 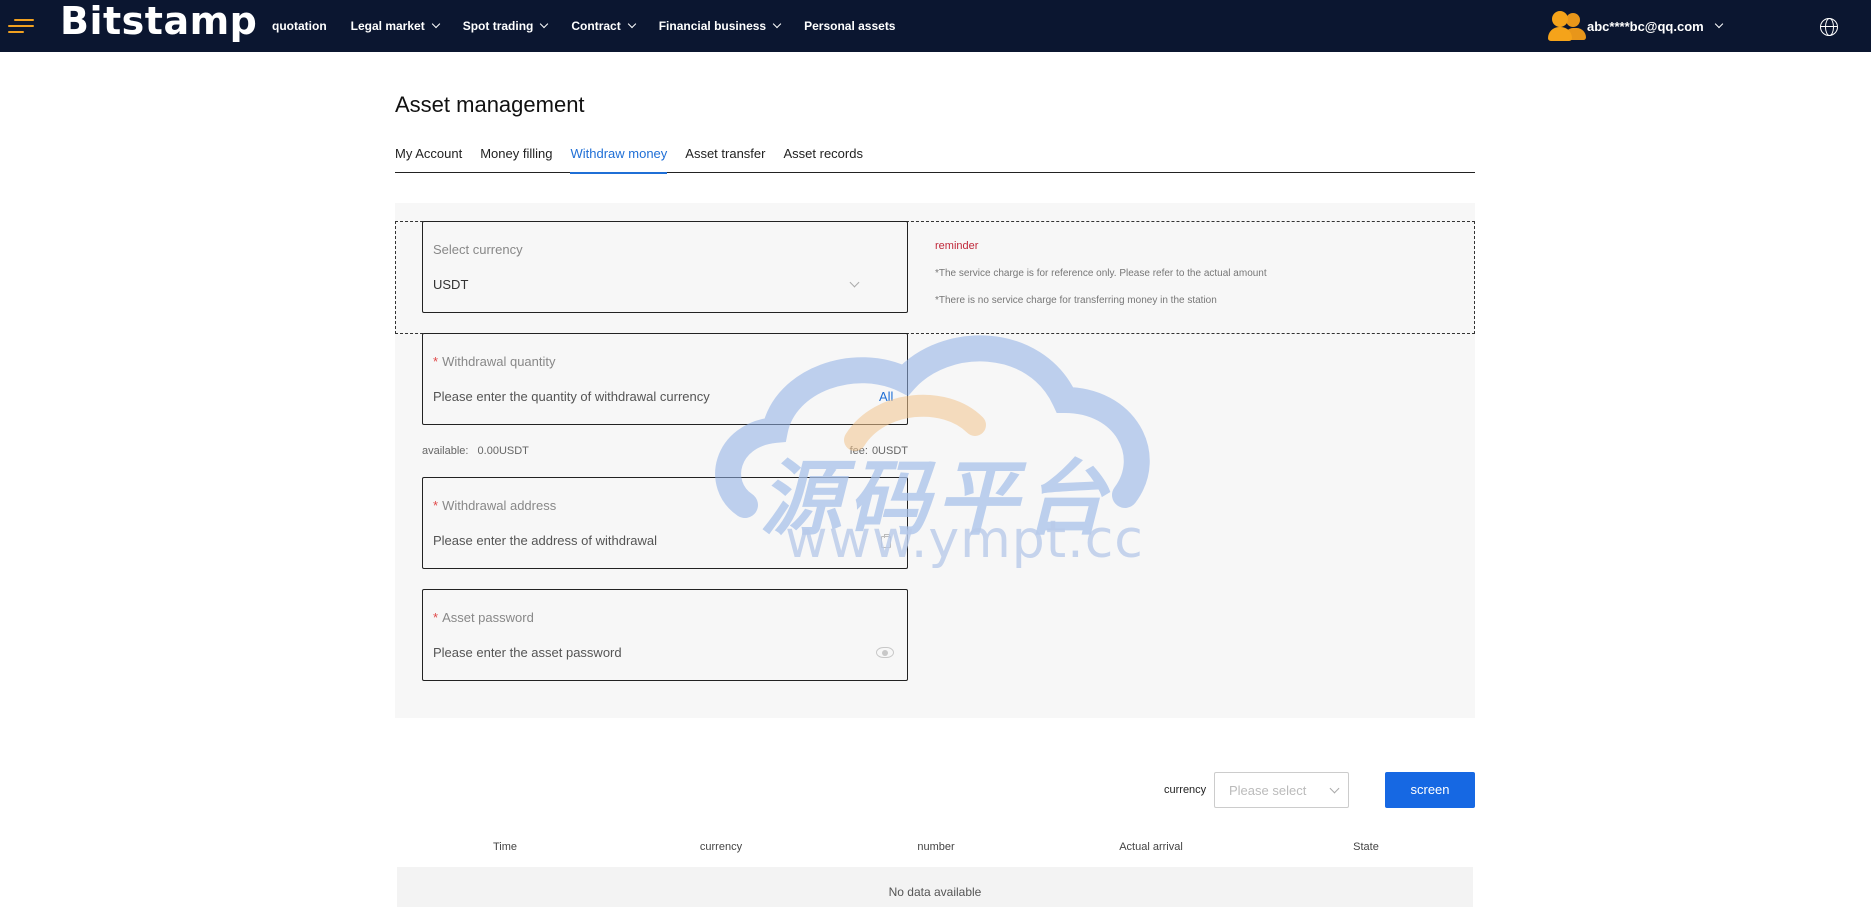 I want to click on fee-info: fee: 0USDT, so click(x=879, y=451).